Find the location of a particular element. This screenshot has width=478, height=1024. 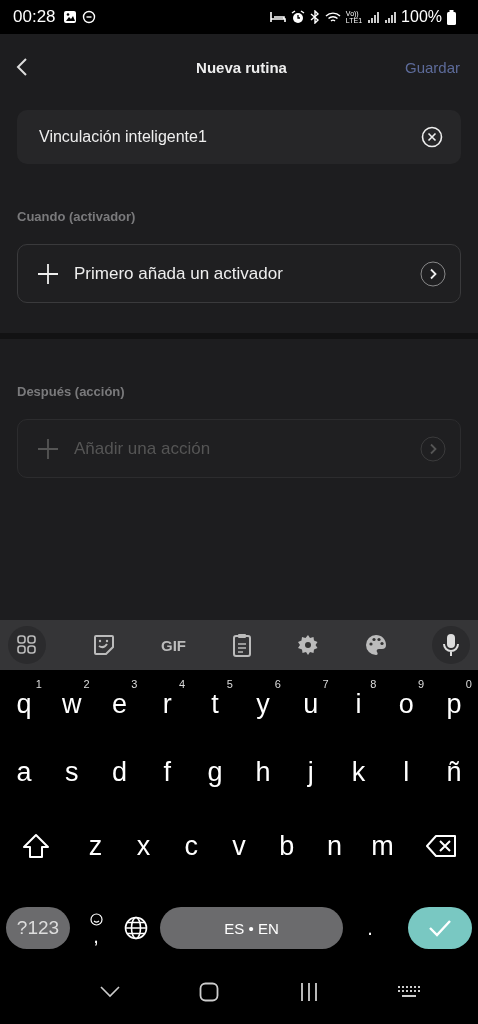

globe-icon is located at coordinates (136, 928).